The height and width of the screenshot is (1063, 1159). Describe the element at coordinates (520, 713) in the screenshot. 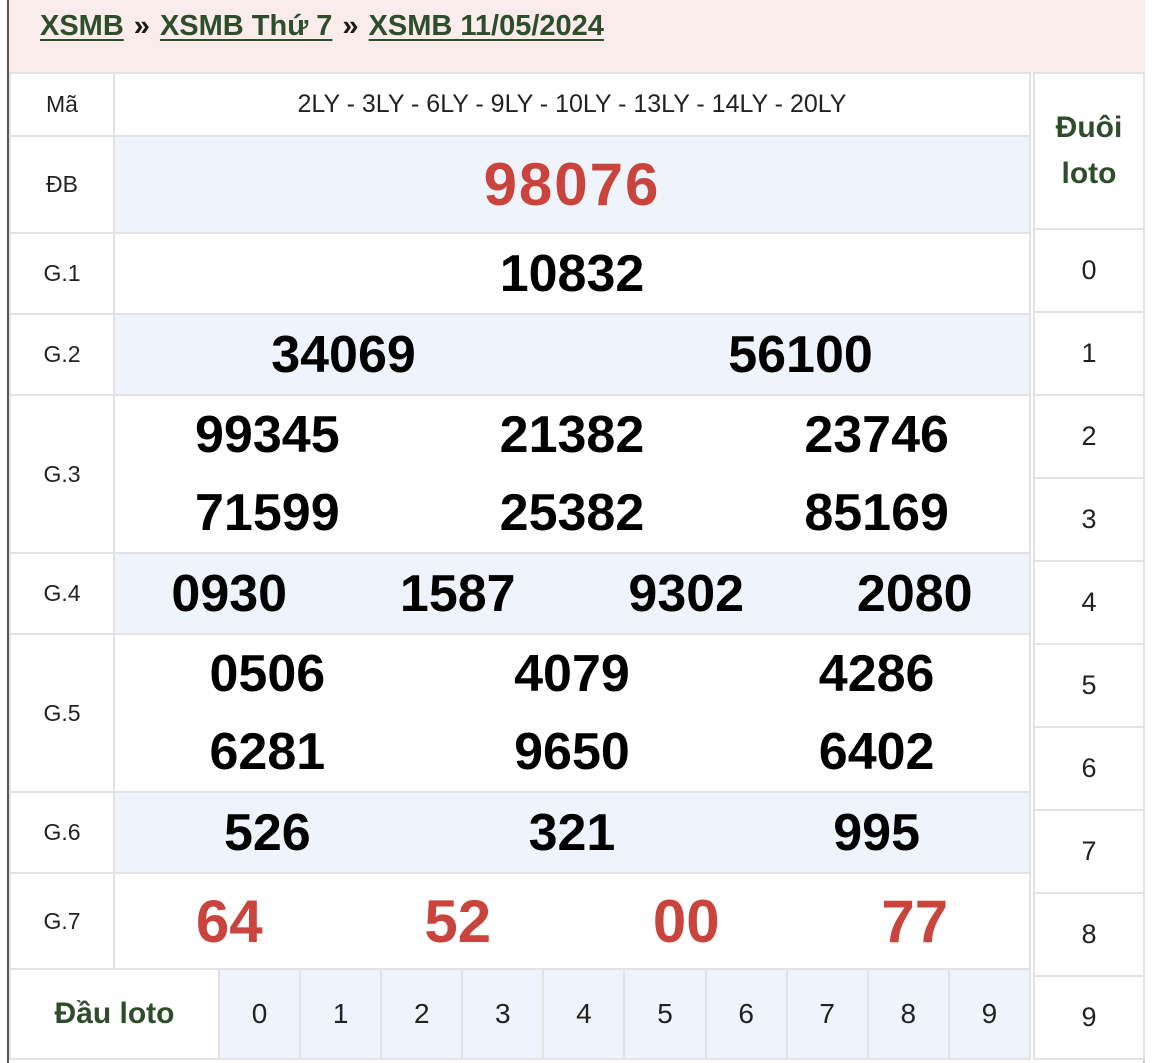

I see `prize-row-g5: G.5 0506 4079 4286 6281 9650 6402` at that location.